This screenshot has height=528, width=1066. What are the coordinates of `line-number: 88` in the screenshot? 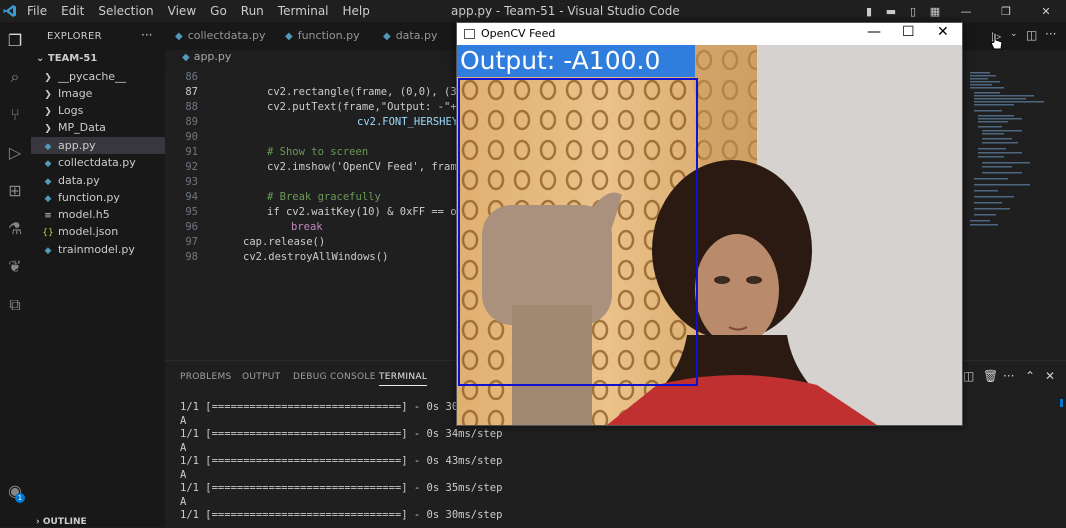 It's located at (191, 107).